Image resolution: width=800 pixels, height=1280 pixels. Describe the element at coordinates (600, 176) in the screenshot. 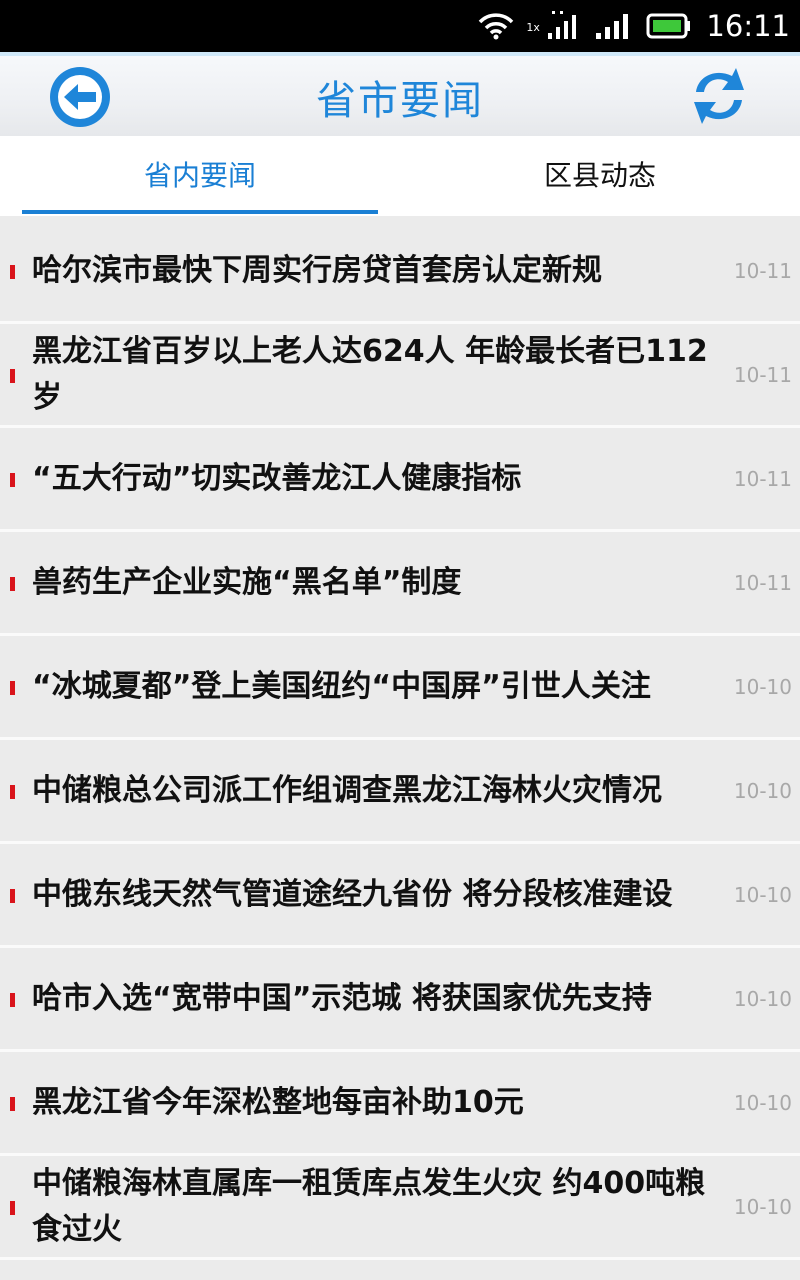

I see `tab-county-news: 区县动态` at that location.